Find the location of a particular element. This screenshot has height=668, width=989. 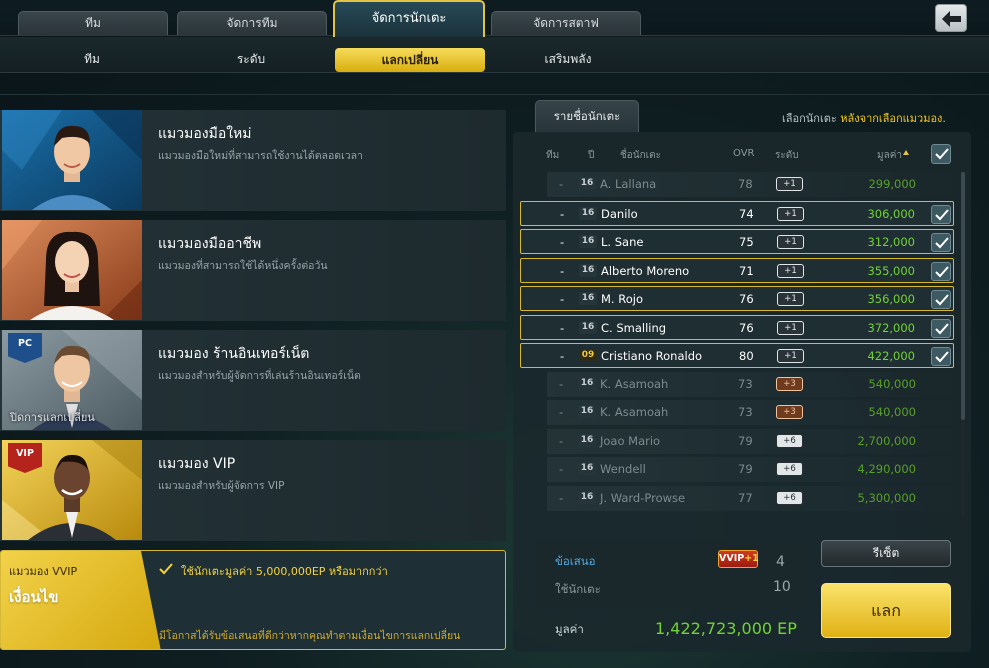

player-name: Danilo is located at coordinates (619, 213).